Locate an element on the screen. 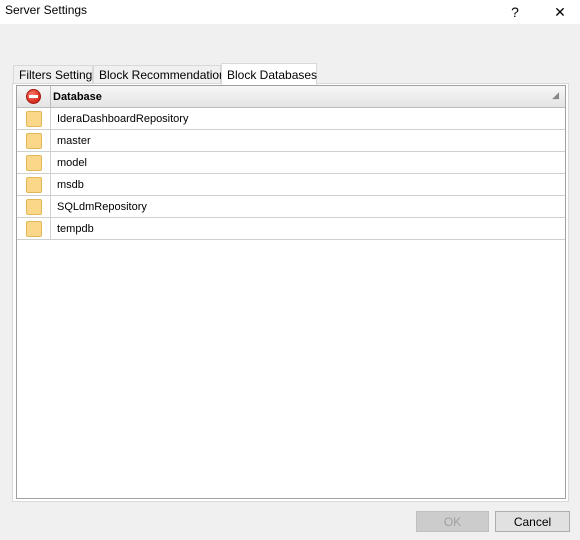 Image resolution: width=580 pixels, height=540 pixels. database-name: IderaDashboardRepository is located at coordinates (123, 118).